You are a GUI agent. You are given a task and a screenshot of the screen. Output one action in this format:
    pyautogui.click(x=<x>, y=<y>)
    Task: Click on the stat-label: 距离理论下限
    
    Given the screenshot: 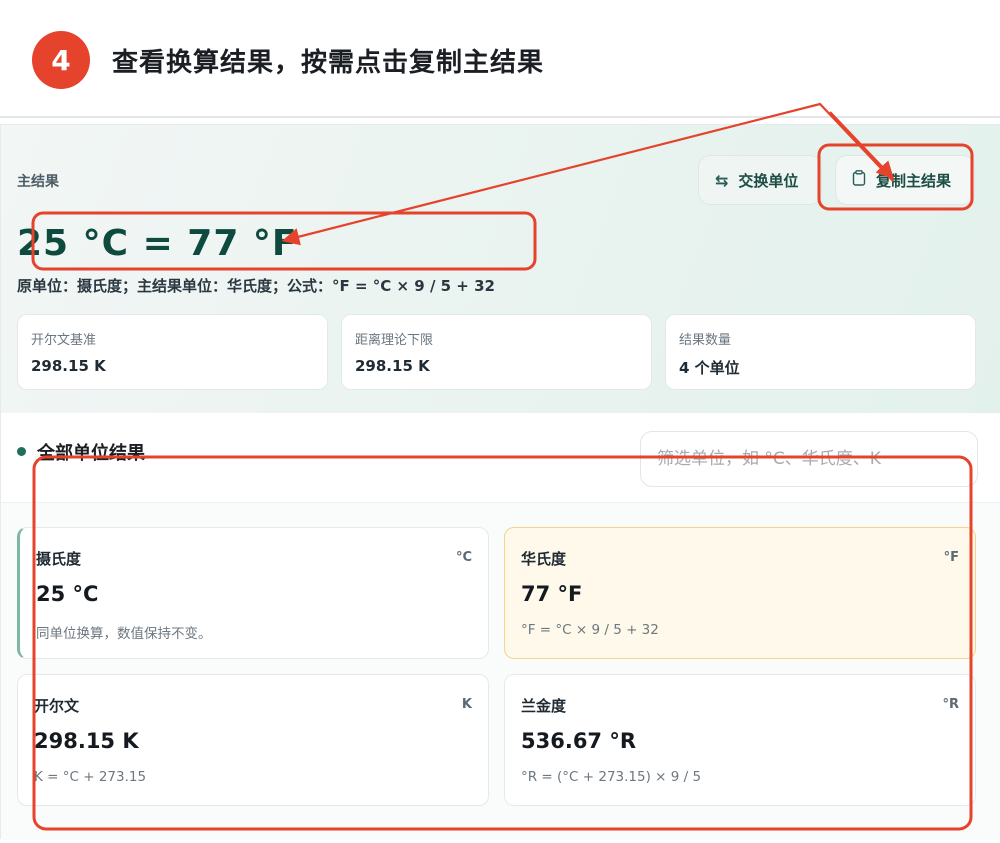 What is the action you would take?
    pyautogui.click(x=394, y=340)
    